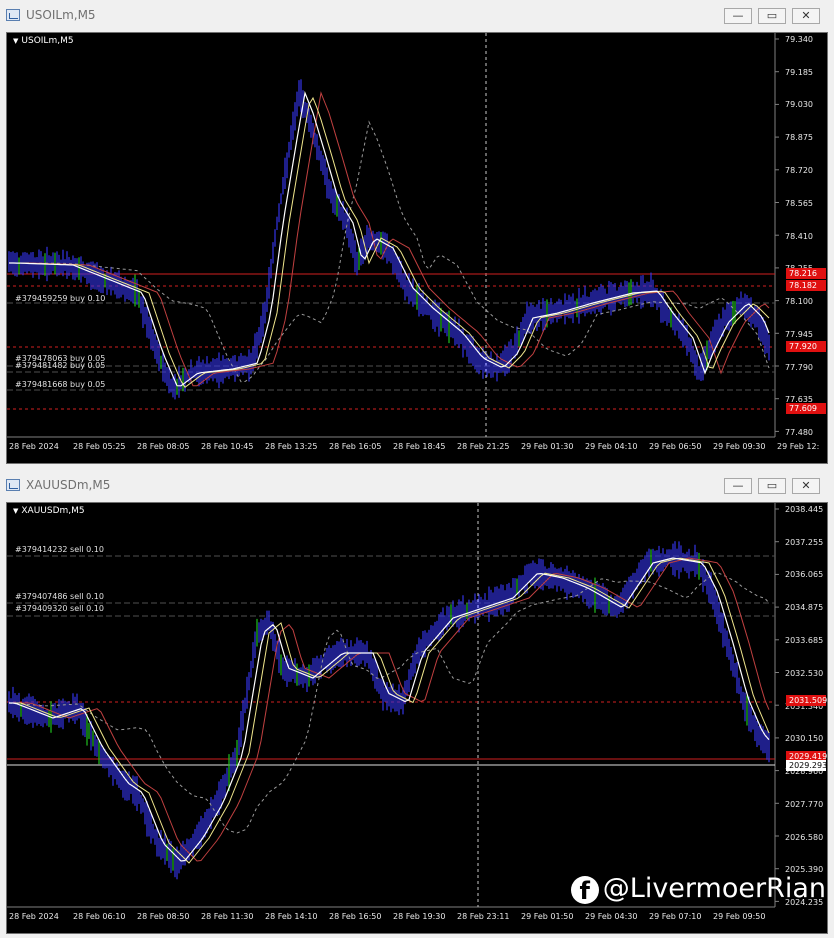  I want to click on price-axis-label: 79.340, so click(799, 39).